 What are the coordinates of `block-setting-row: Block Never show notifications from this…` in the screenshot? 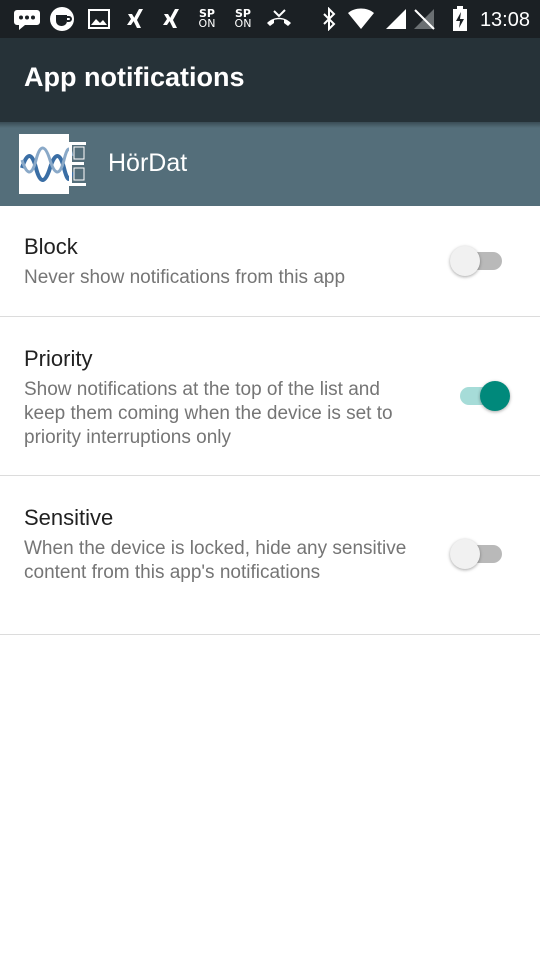 It's located at (270, 261).